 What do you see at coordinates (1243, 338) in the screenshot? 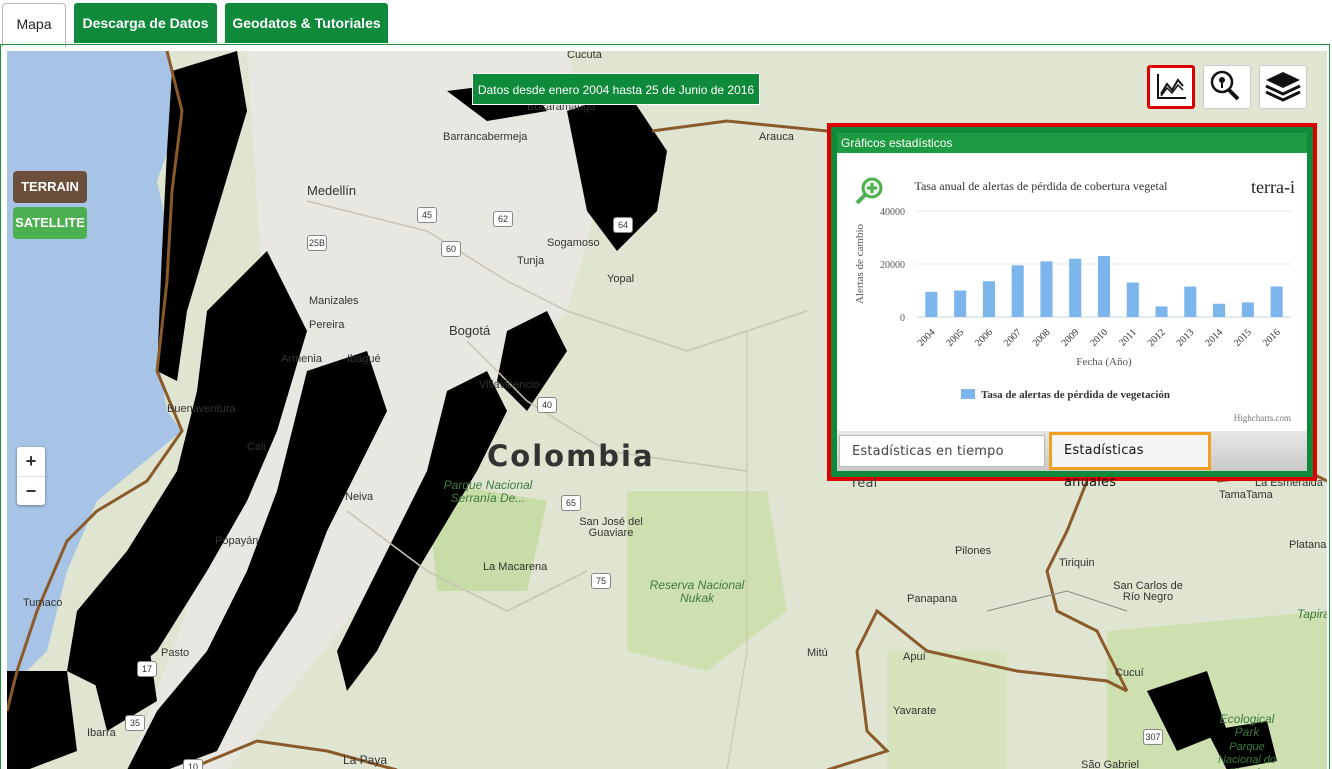
I see `x-tick-label: 2015` at bounding box center [1243, 338].